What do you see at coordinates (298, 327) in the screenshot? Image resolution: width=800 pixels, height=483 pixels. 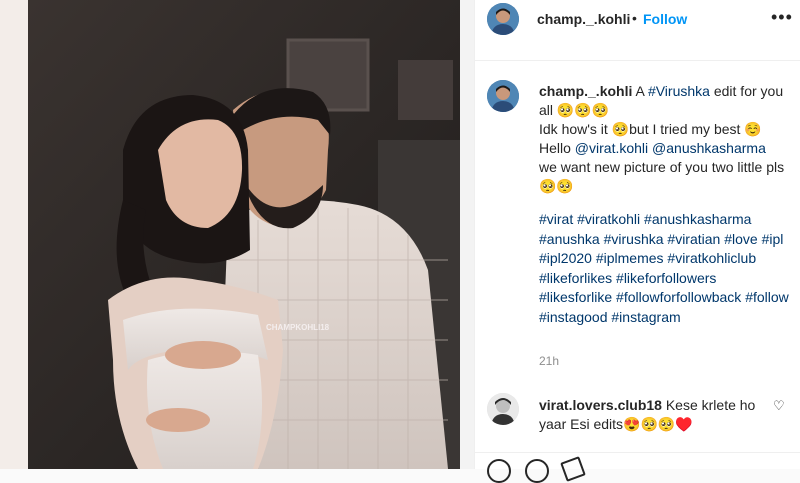 I see `watermark: CHAMPKOHLI18` at bounding box center [298, 327].